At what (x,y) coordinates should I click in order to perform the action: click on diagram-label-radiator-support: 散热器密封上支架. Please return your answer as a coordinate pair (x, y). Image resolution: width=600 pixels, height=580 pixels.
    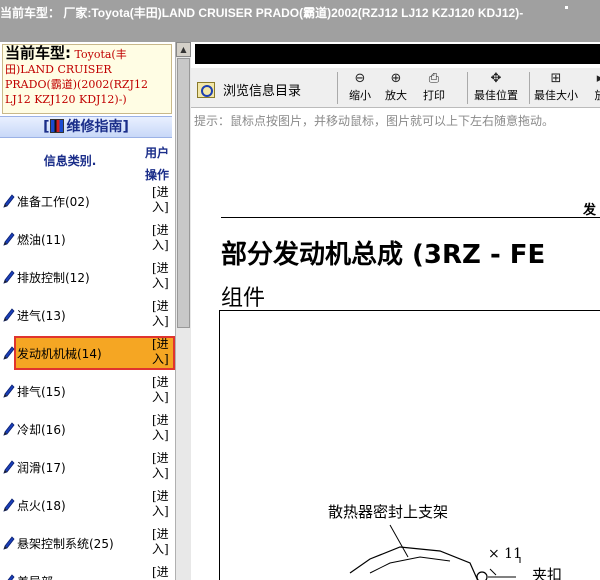
    Looking at the image, I should click on (388, 512).